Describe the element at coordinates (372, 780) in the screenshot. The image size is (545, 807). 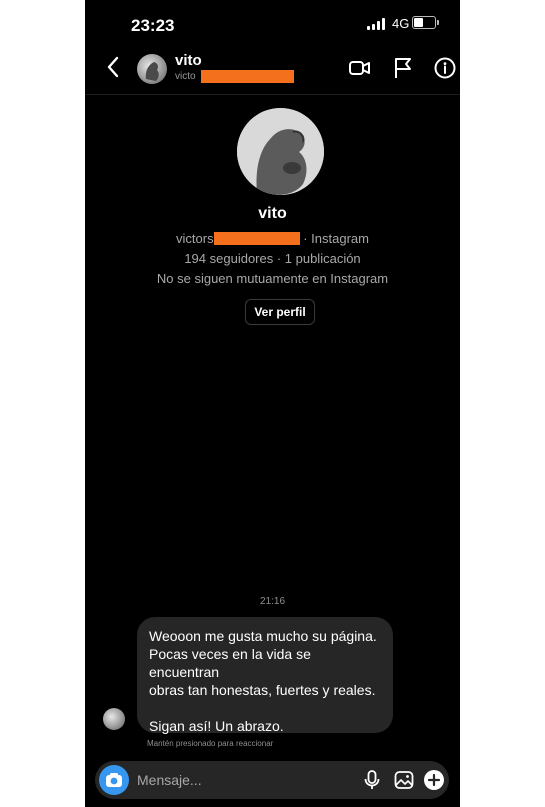
I see `microphone-icon` at that location.